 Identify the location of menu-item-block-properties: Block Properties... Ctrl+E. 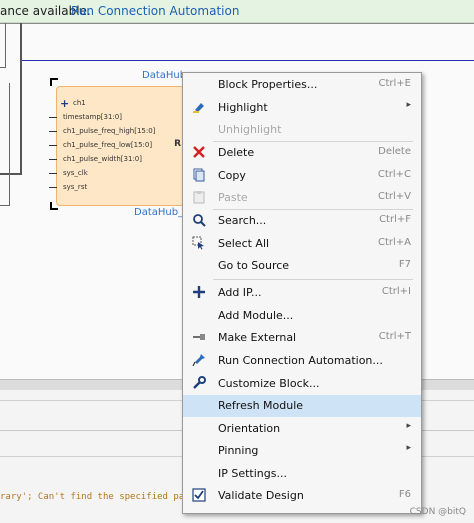
(302, 85).